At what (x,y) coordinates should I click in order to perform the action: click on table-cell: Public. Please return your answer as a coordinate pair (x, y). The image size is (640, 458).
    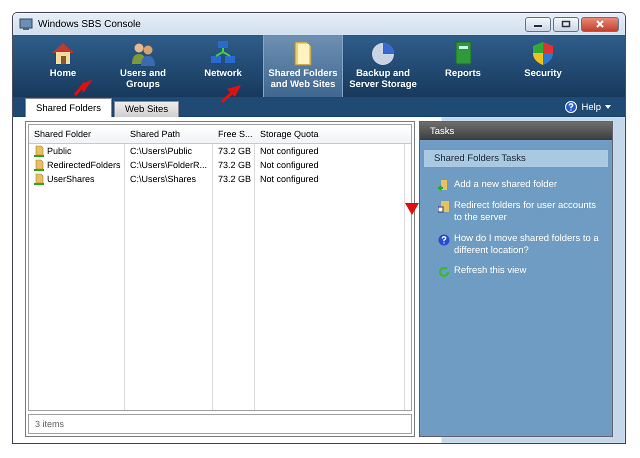
    Looking at the image, I should click on (59, 151).